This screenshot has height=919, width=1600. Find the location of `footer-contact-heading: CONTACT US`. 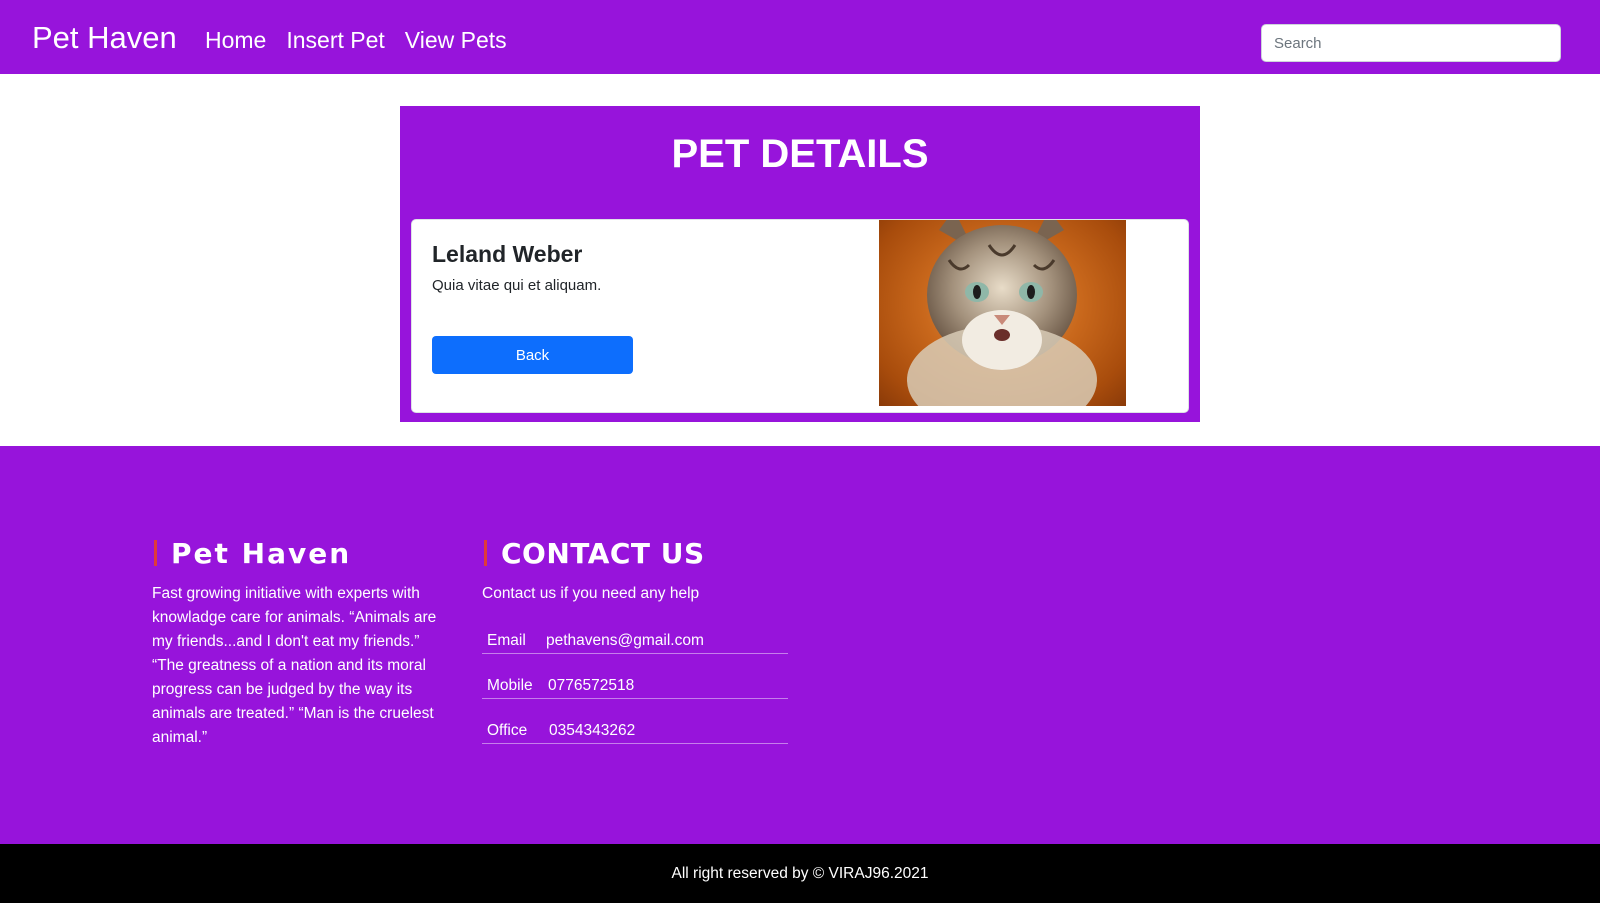

footer-contact-heading: CONTACT US is located at coordinates (635, 553).